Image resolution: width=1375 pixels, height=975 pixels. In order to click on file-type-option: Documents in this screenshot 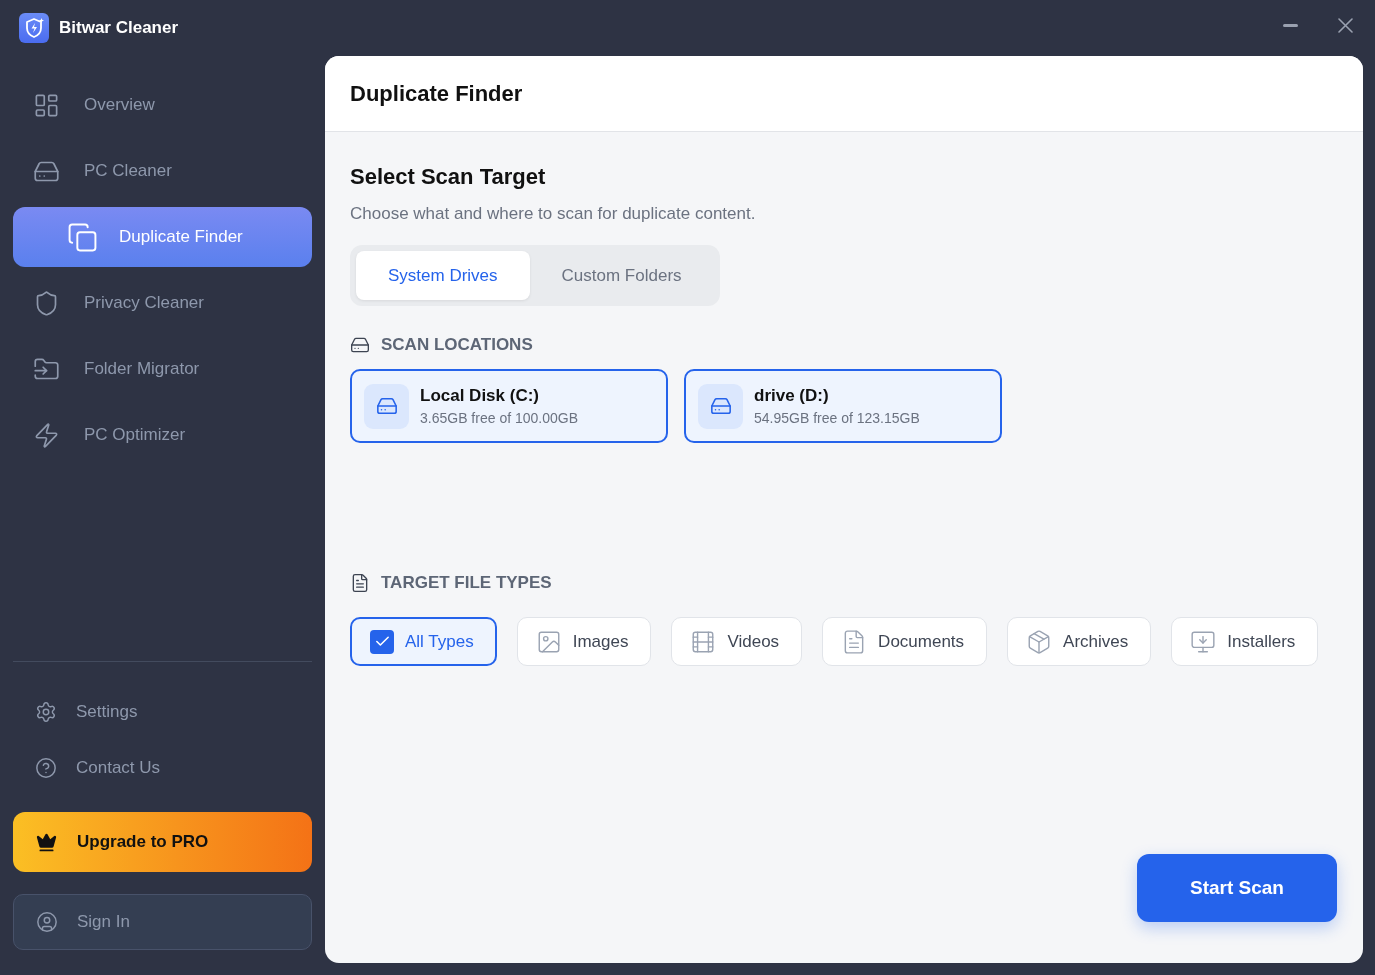, I will do `click(905, 641)`.